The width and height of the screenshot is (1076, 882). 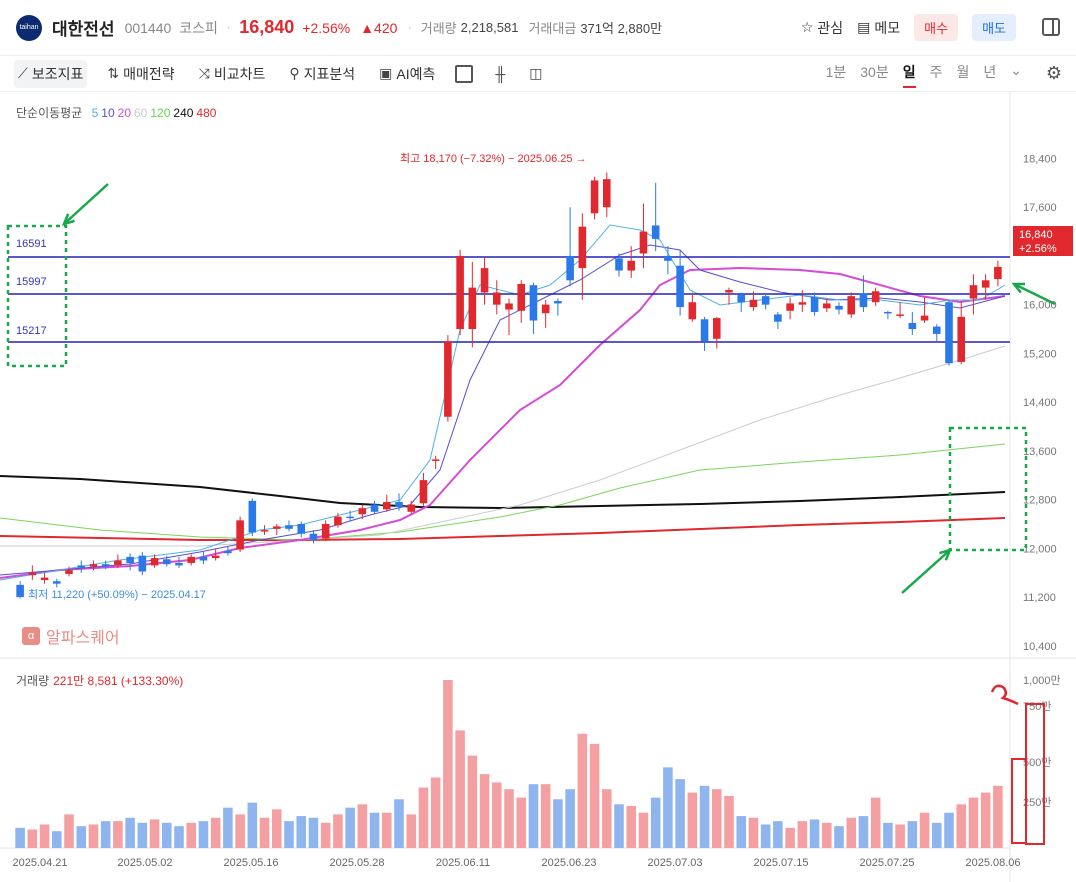 I want to click on hline-label-1: 16591, so click(x=31, y=244).